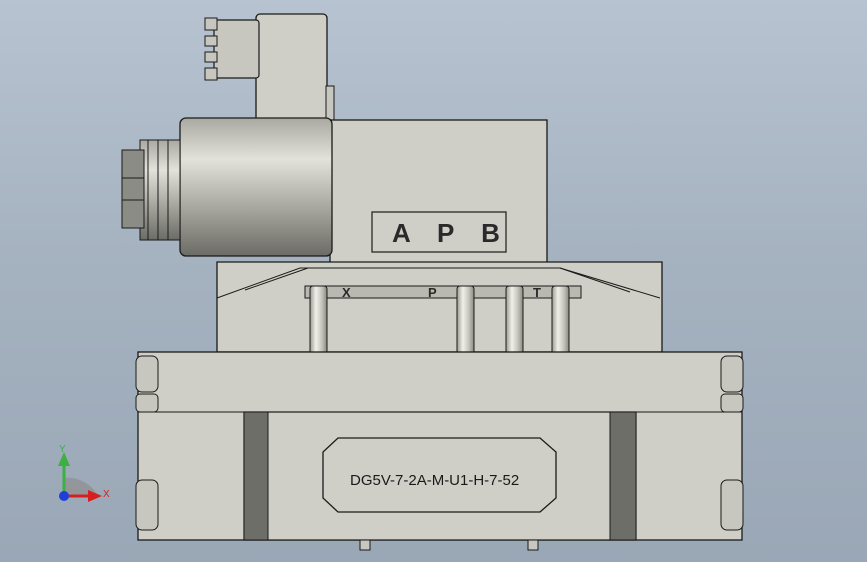 The height and width of the screenshot is (562, 867). What do you see at coordinates (451, 233) in the screenshot?
I see `brand-plate-text: A P B` at bounding box center [451, 233].